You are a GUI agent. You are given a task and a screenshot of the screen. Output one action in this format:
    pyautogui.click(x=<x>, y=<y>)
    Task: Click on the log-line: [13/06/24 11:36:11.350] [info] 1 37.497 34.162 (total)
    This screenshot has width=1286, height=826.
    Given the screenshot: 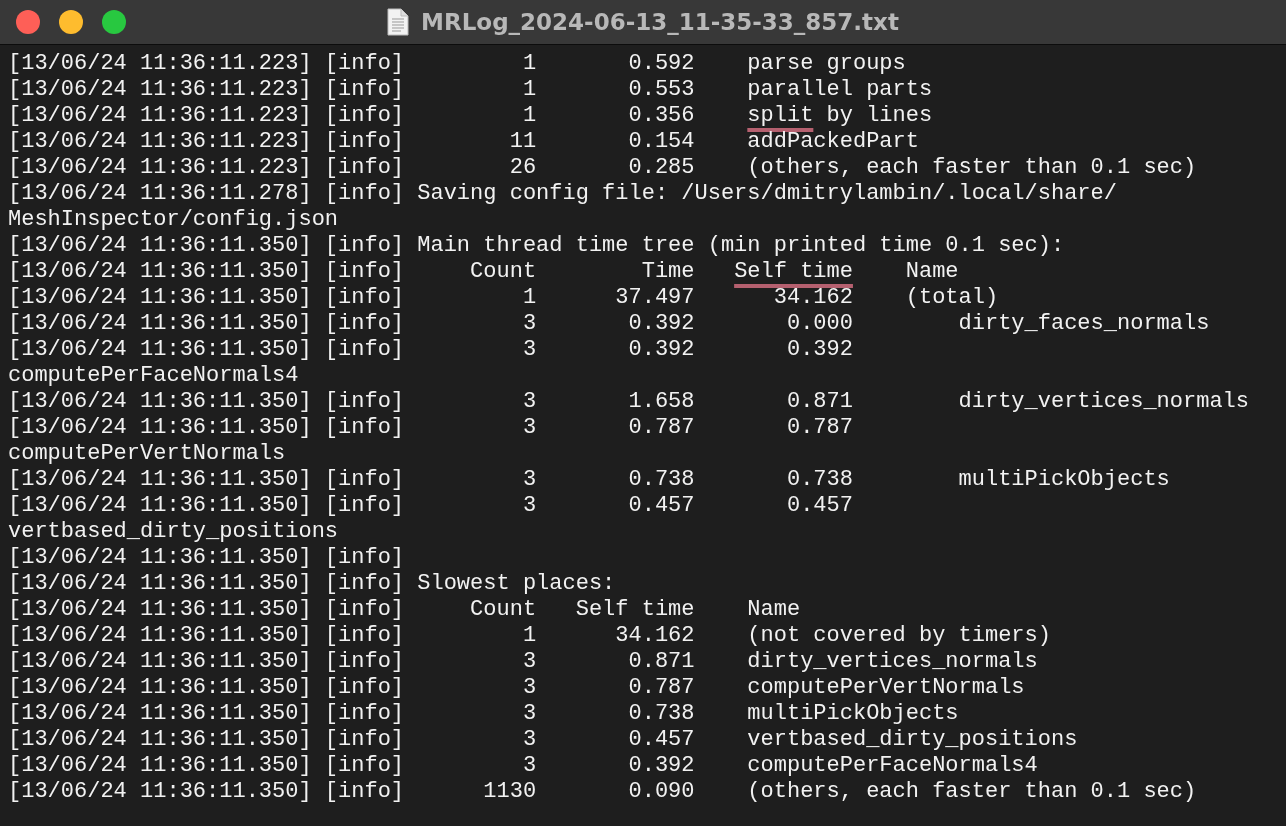 What is the action you would take?
    pyautogui.click(x=504, y=298)
    